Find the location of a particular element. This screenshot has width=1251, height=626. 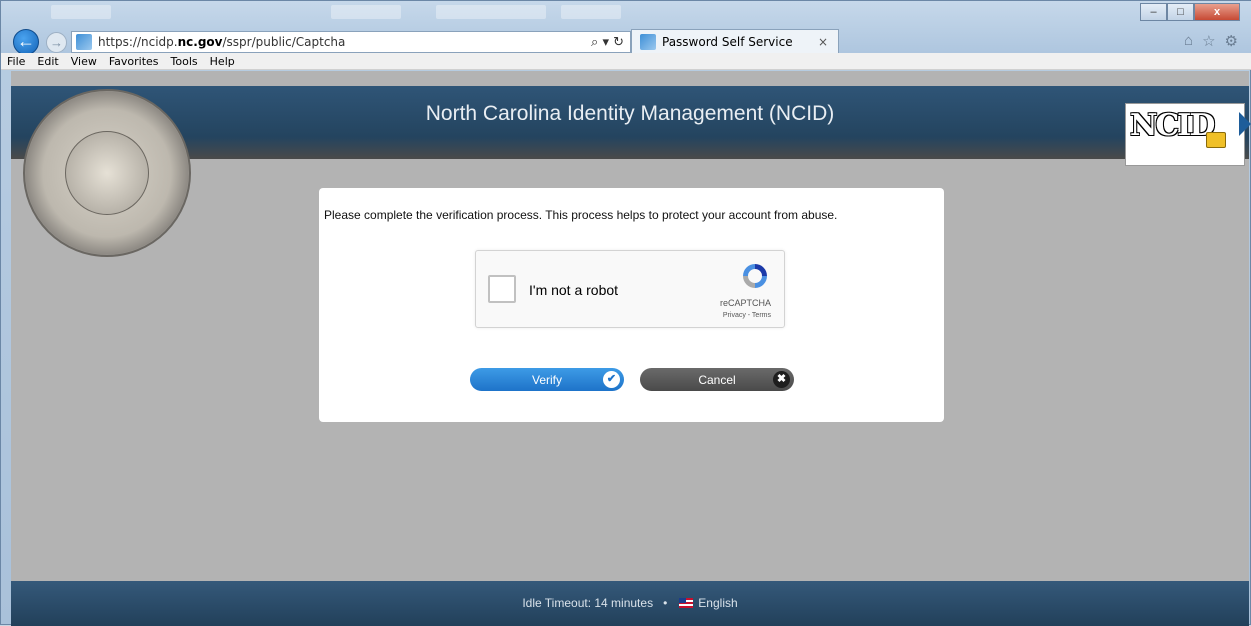

search-refresh-icons: ⌕ ▾ ↻ is located at coordinates (607, 42).